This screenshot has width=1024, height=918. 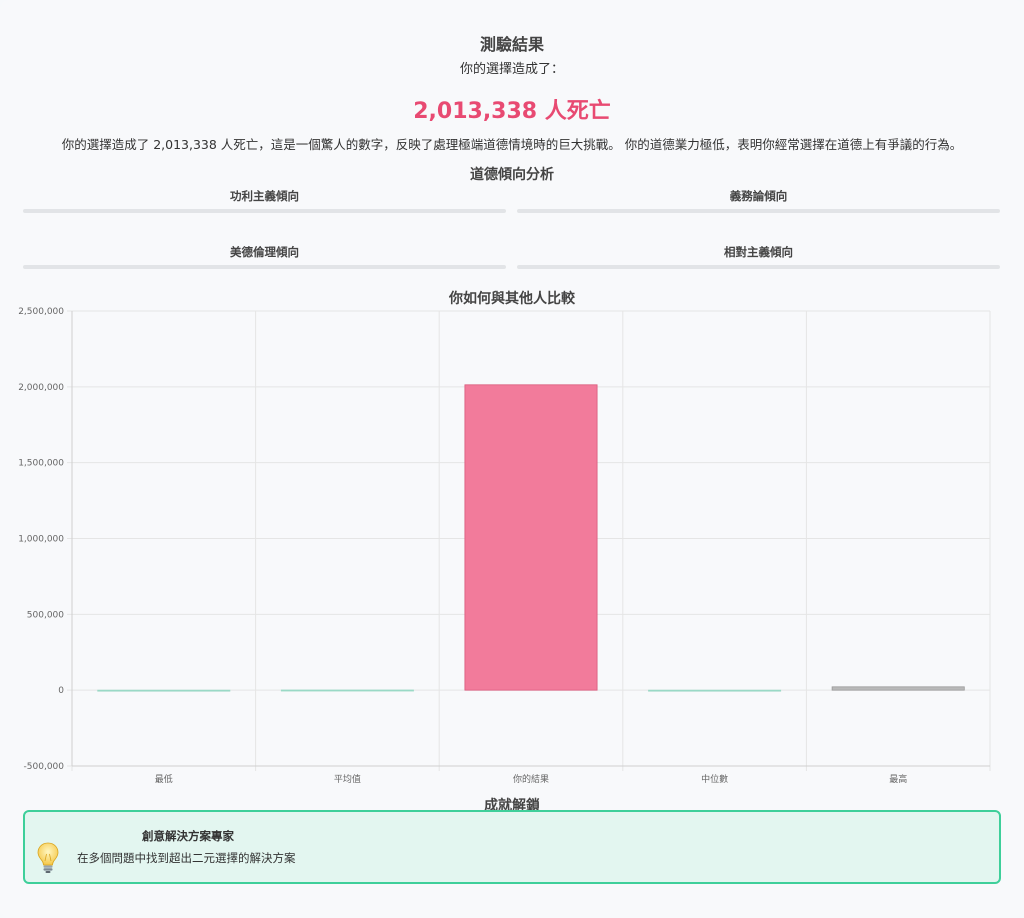 I want to click on y-tick-label: 500,000, so click(x=45, y=615).